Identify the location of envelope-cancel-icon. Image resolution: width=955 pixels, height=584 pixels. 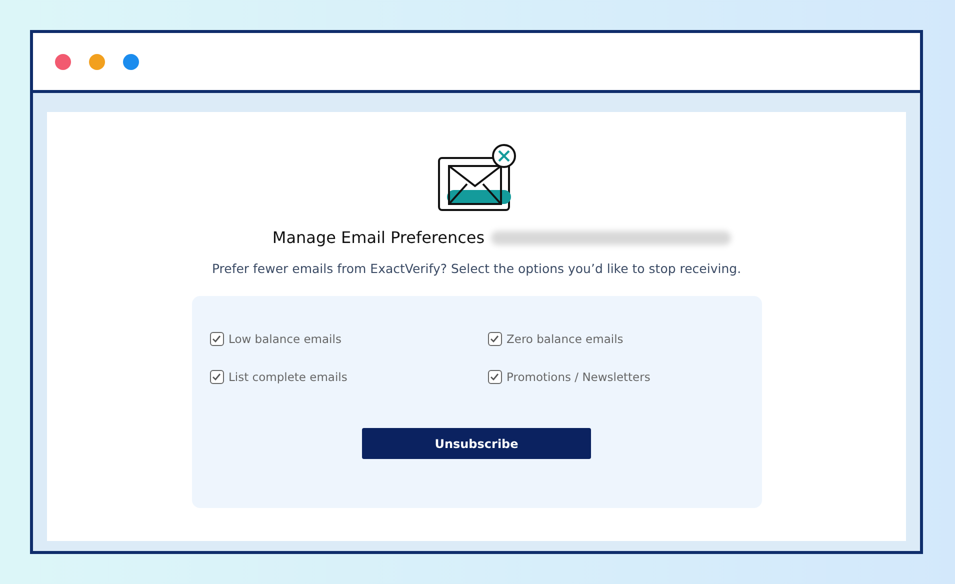
(476, 178).